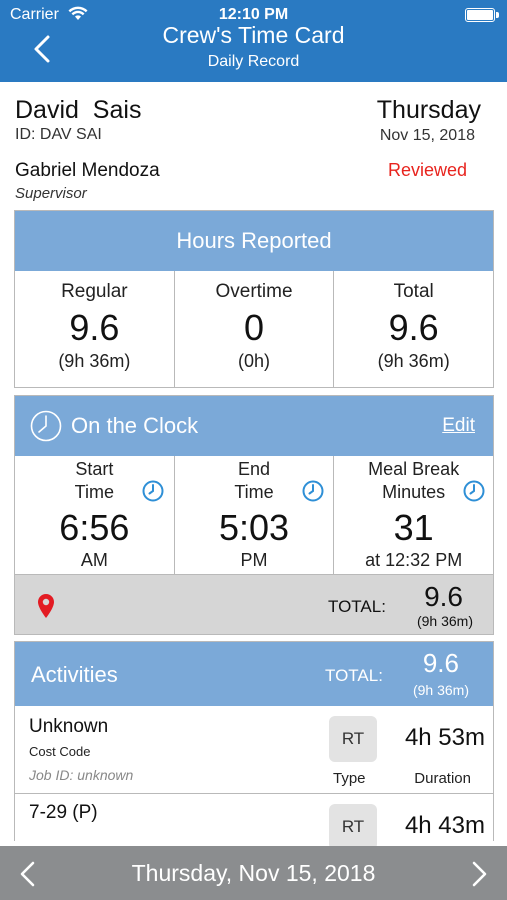  I want to click on meal-label-1: Meal Break, so click(414, 469).